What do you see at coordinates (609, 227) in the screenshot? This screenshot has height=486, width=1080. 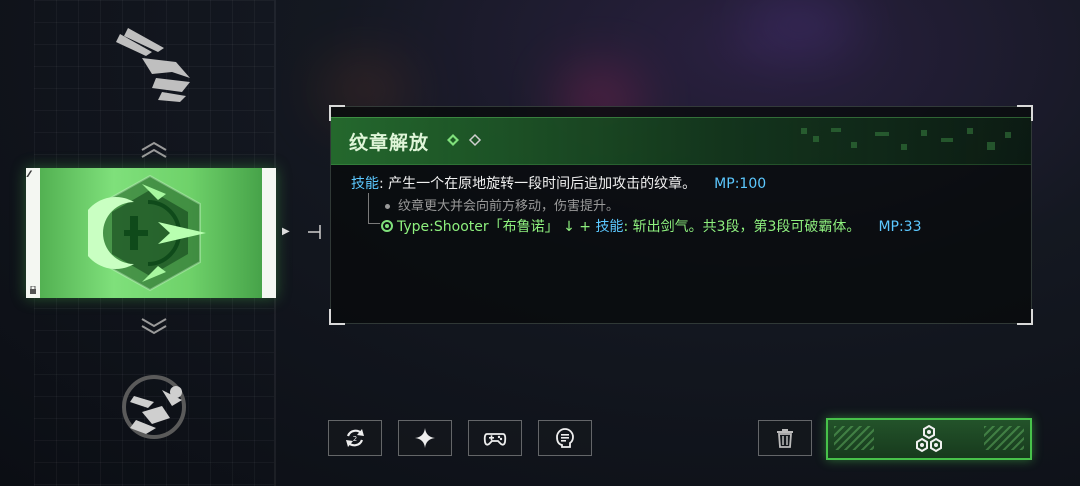 I see `derived-skill-label: 技能` at bounding box center [609, 227].